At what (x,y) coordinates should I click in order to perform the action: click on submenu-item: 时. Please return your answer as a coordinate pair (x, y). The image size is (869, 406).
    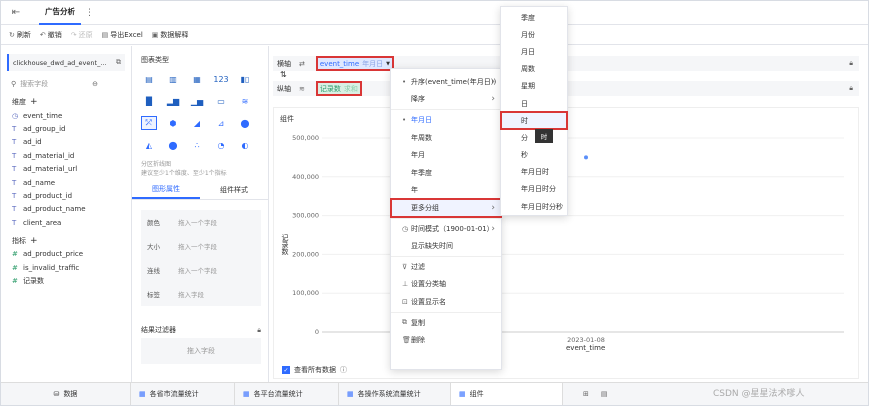
    Looking at the image, I should click on (534, 121).